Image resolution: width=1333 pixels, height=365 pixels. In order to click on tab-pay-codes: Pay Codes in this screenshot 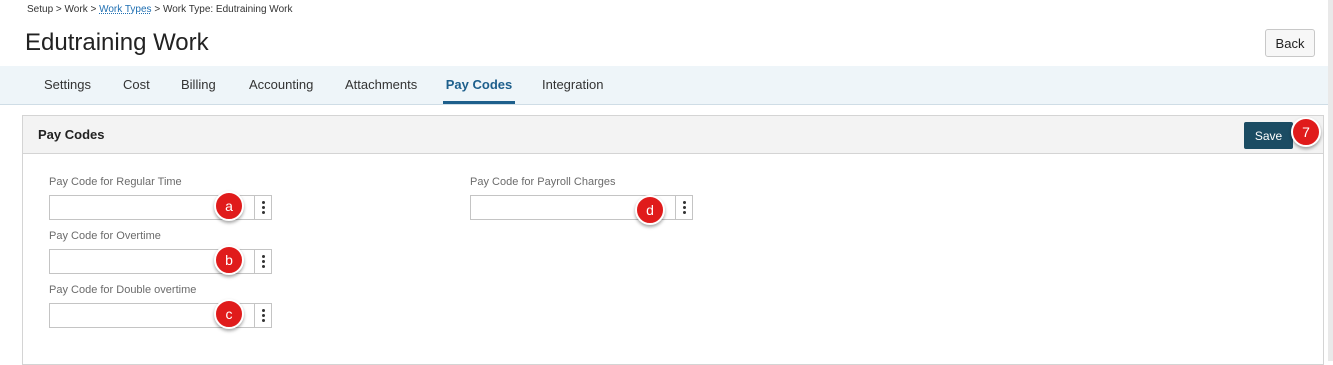, I will do `click(479, 85)`.